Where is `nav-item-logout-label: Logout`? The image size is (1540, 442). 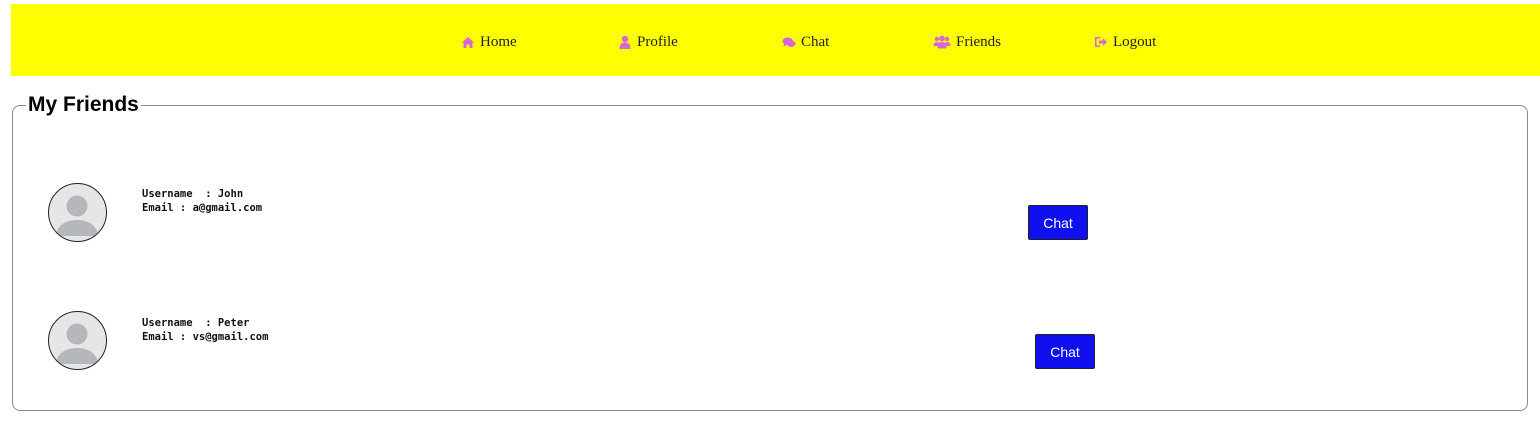 nav-item-logout-label: Logout is located at coordinates (1135, 41).